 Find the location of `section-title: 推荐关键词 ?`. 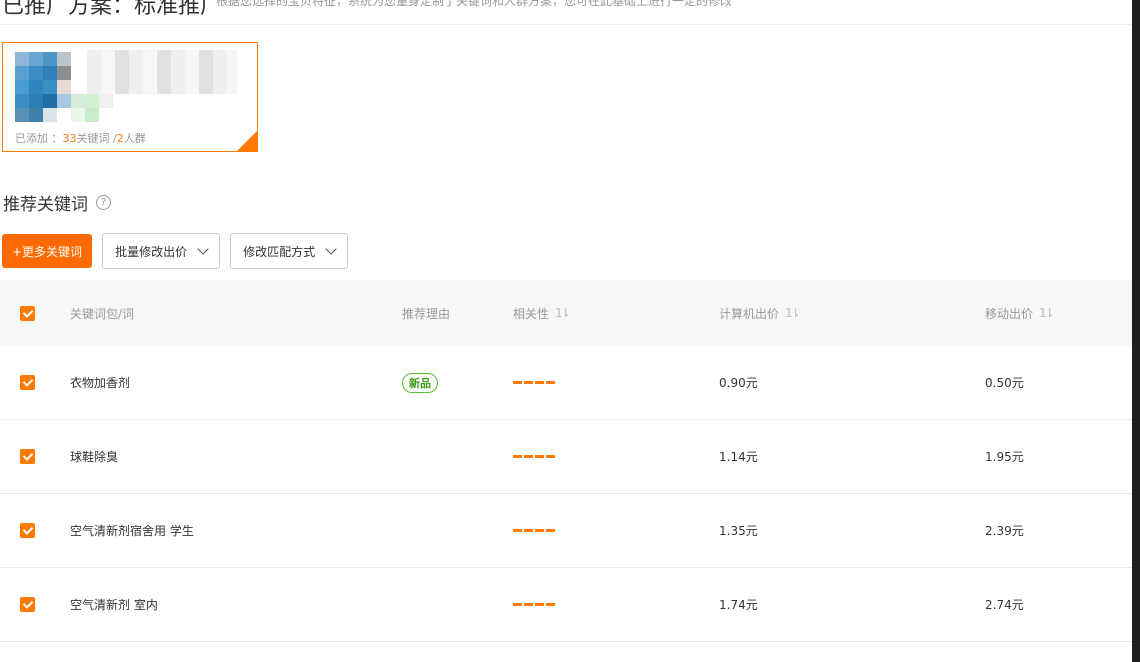

section-title: 推荐关键词 ? is located at coordinates (57, 202).